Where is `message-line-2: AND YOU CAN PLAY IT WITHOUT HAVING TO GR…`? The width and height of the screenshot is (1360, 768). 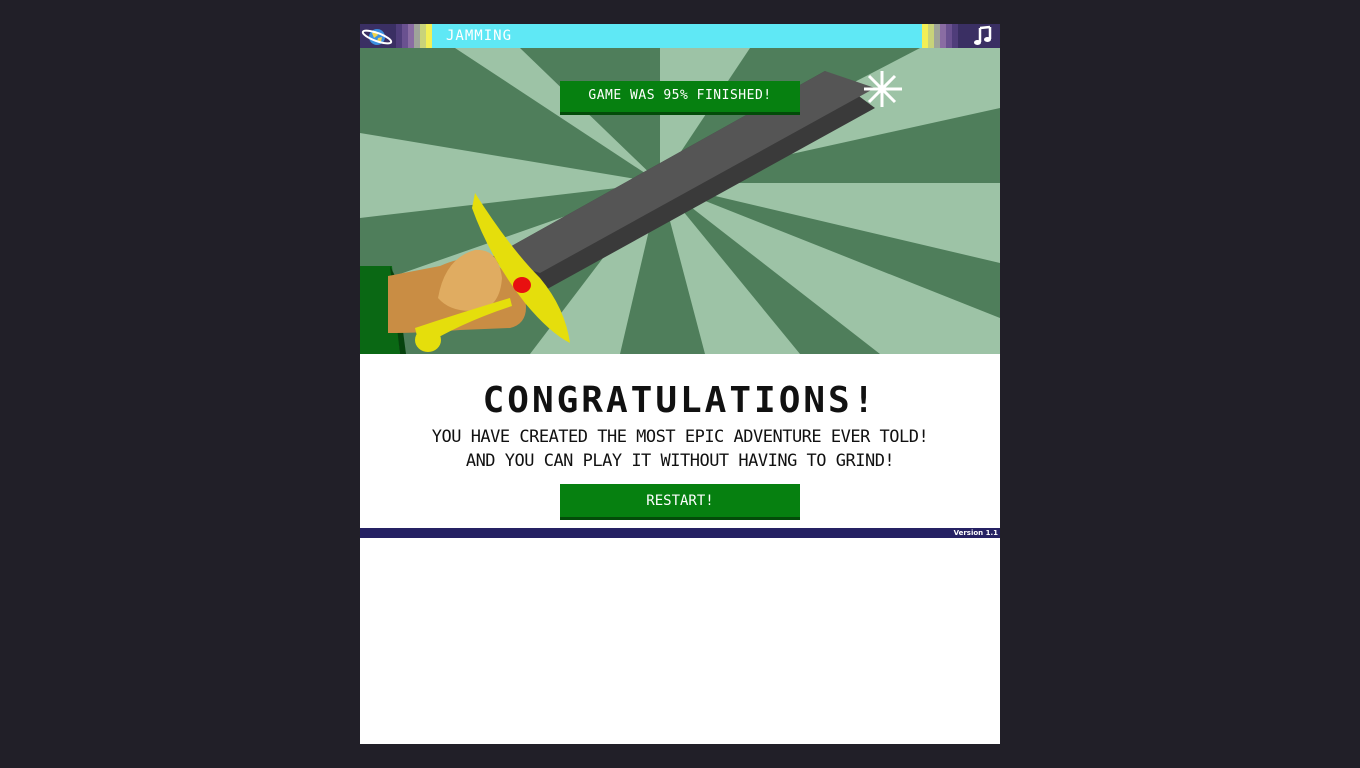 message-line-2: AND YOU CAN PLAY IT WITHOUT HAVING TO GR… is located at coordinates (680, 461).